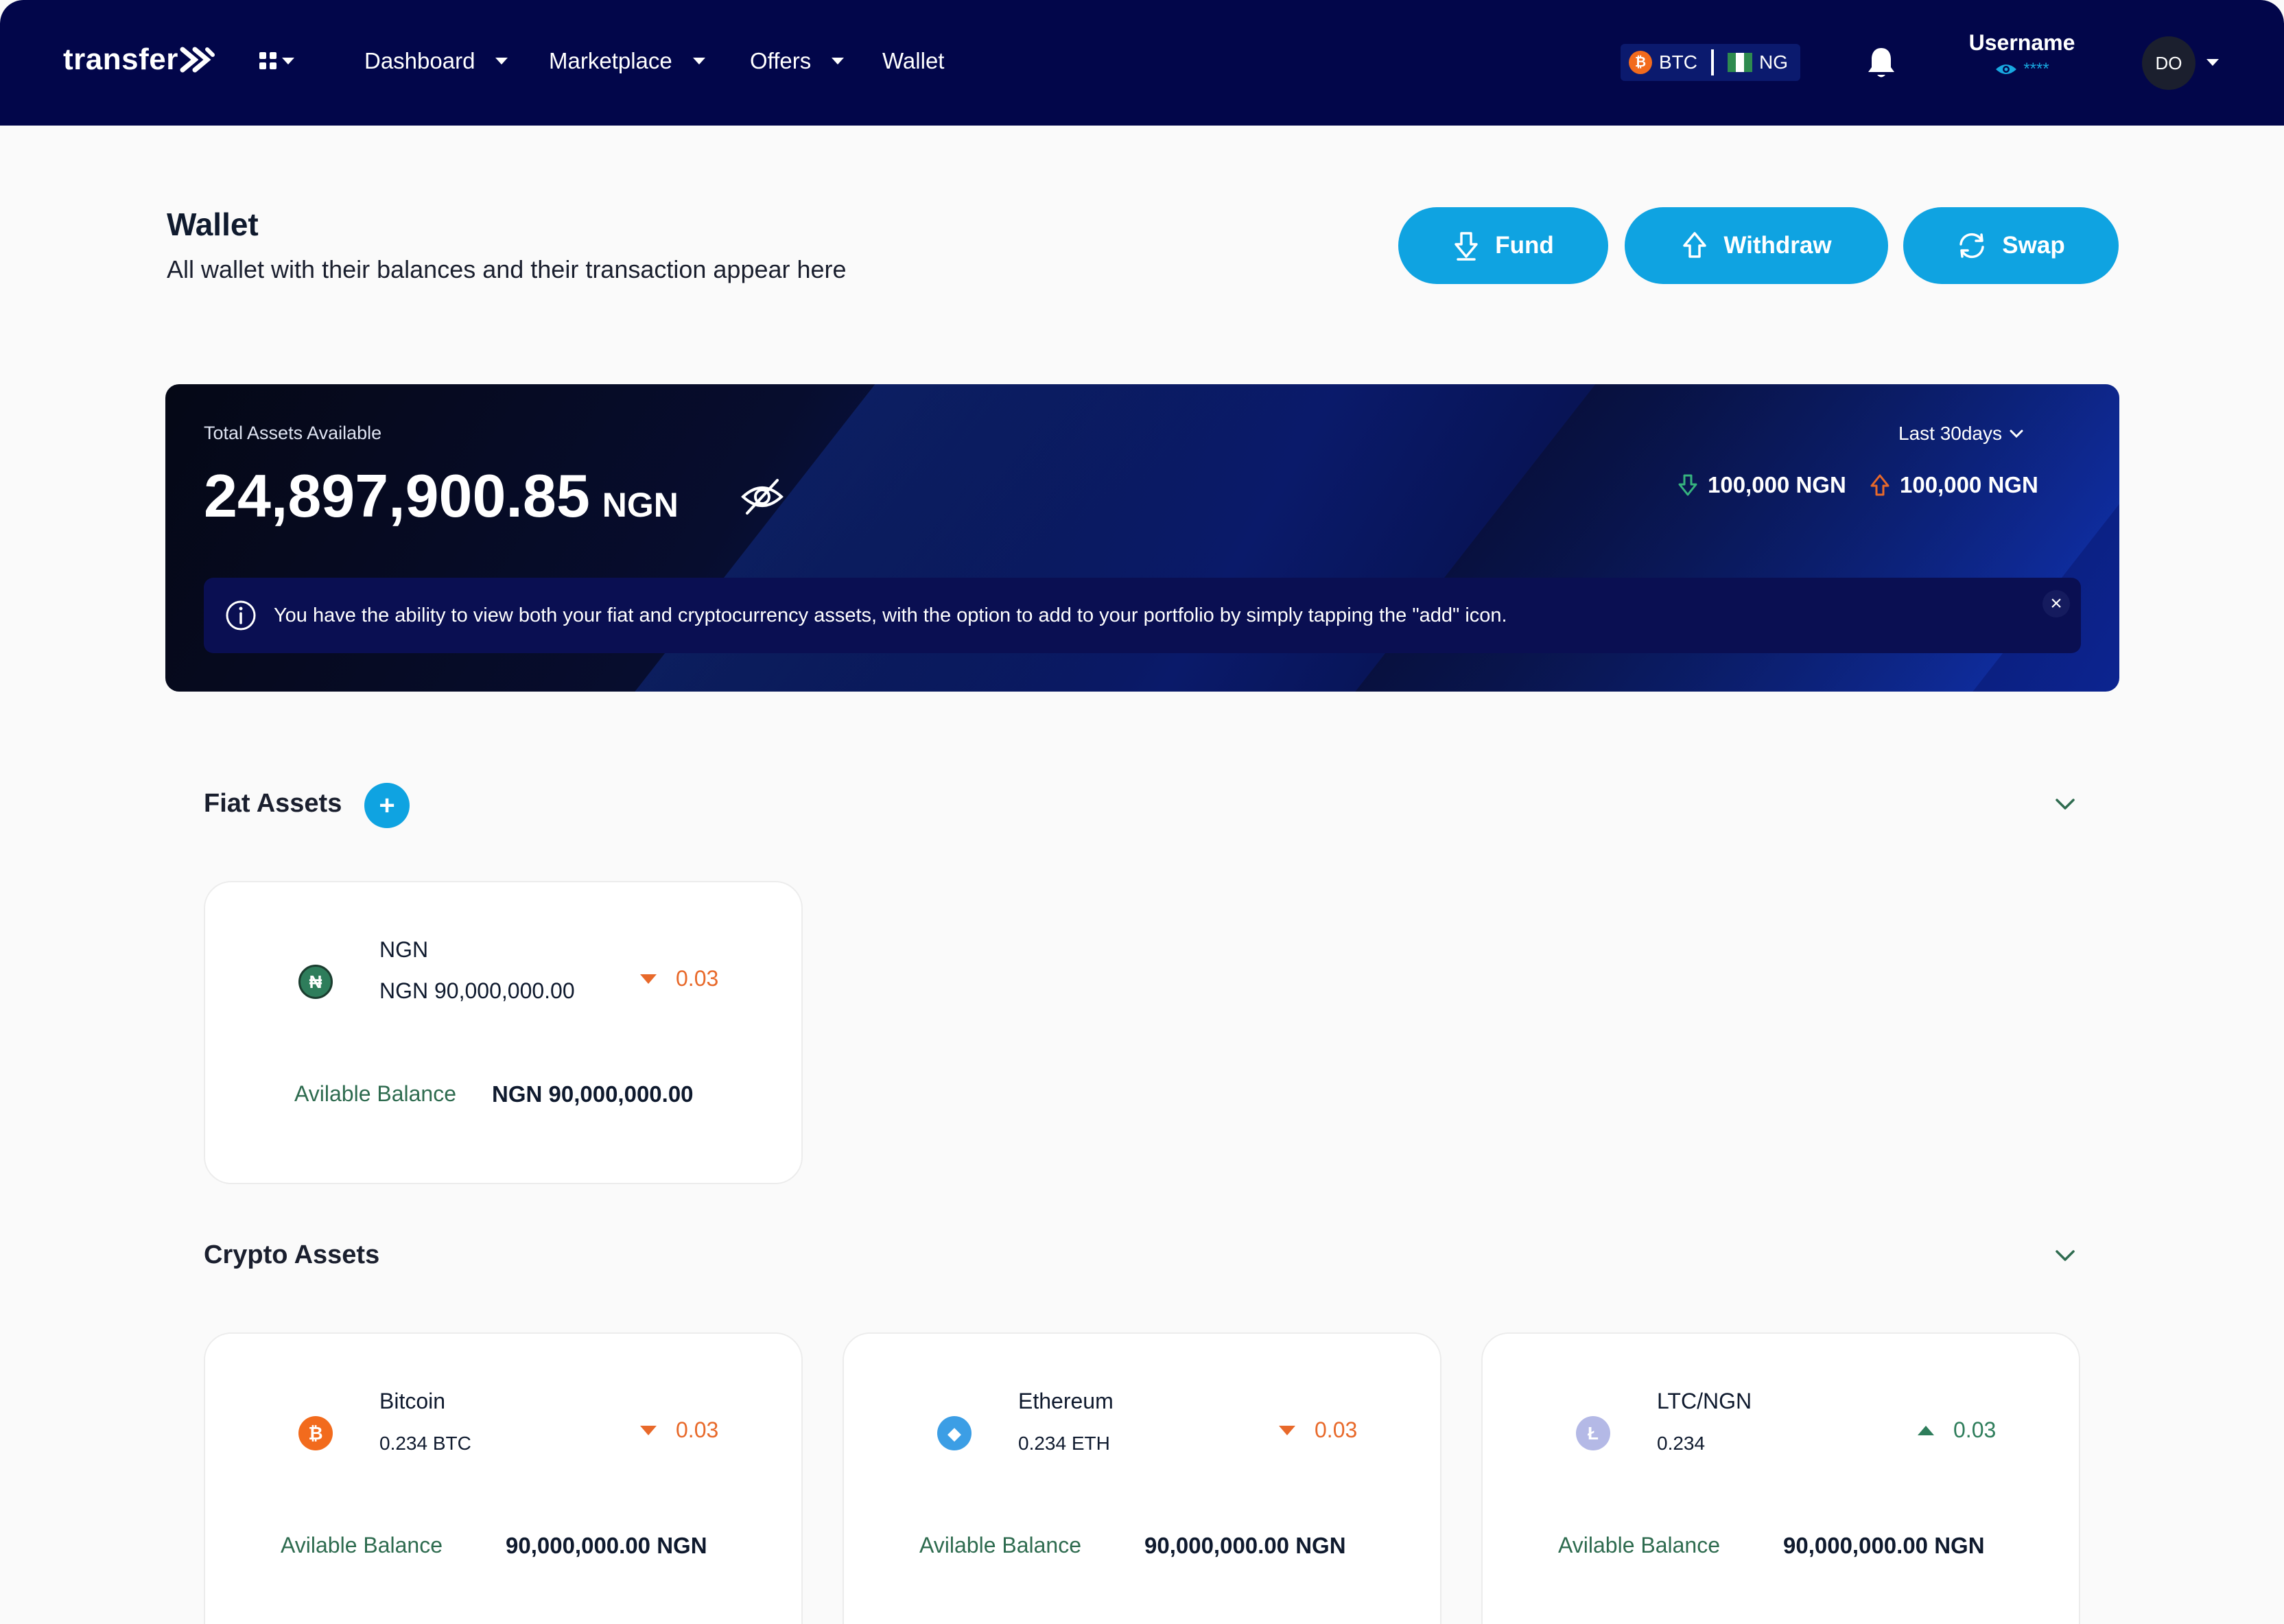 The height and width of the screenshot is (1624, 2284). I want to click on crypto-assets-title: Crypto Assets, so click(292, 1254).